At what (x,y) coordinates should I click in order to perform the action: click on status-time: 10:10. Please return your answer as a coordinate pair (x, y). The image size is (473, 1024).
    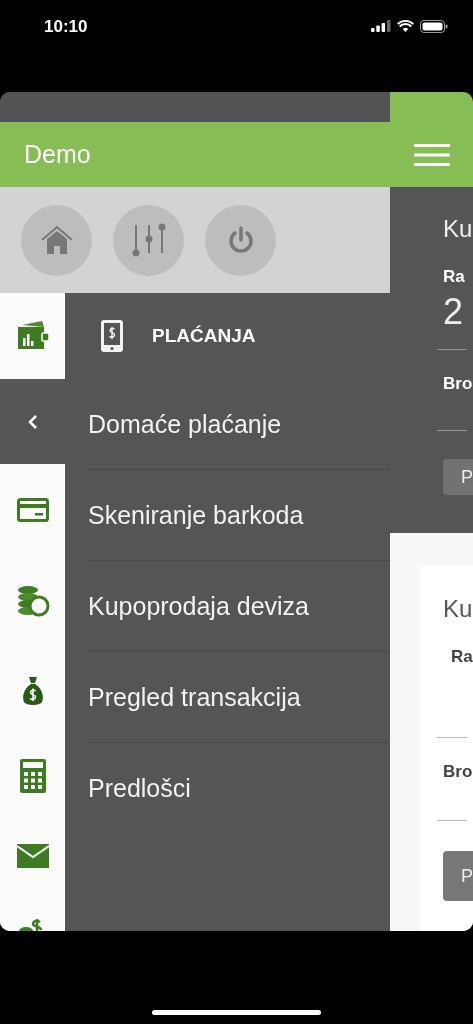
    Looking at the image, I should click on (66, 26).